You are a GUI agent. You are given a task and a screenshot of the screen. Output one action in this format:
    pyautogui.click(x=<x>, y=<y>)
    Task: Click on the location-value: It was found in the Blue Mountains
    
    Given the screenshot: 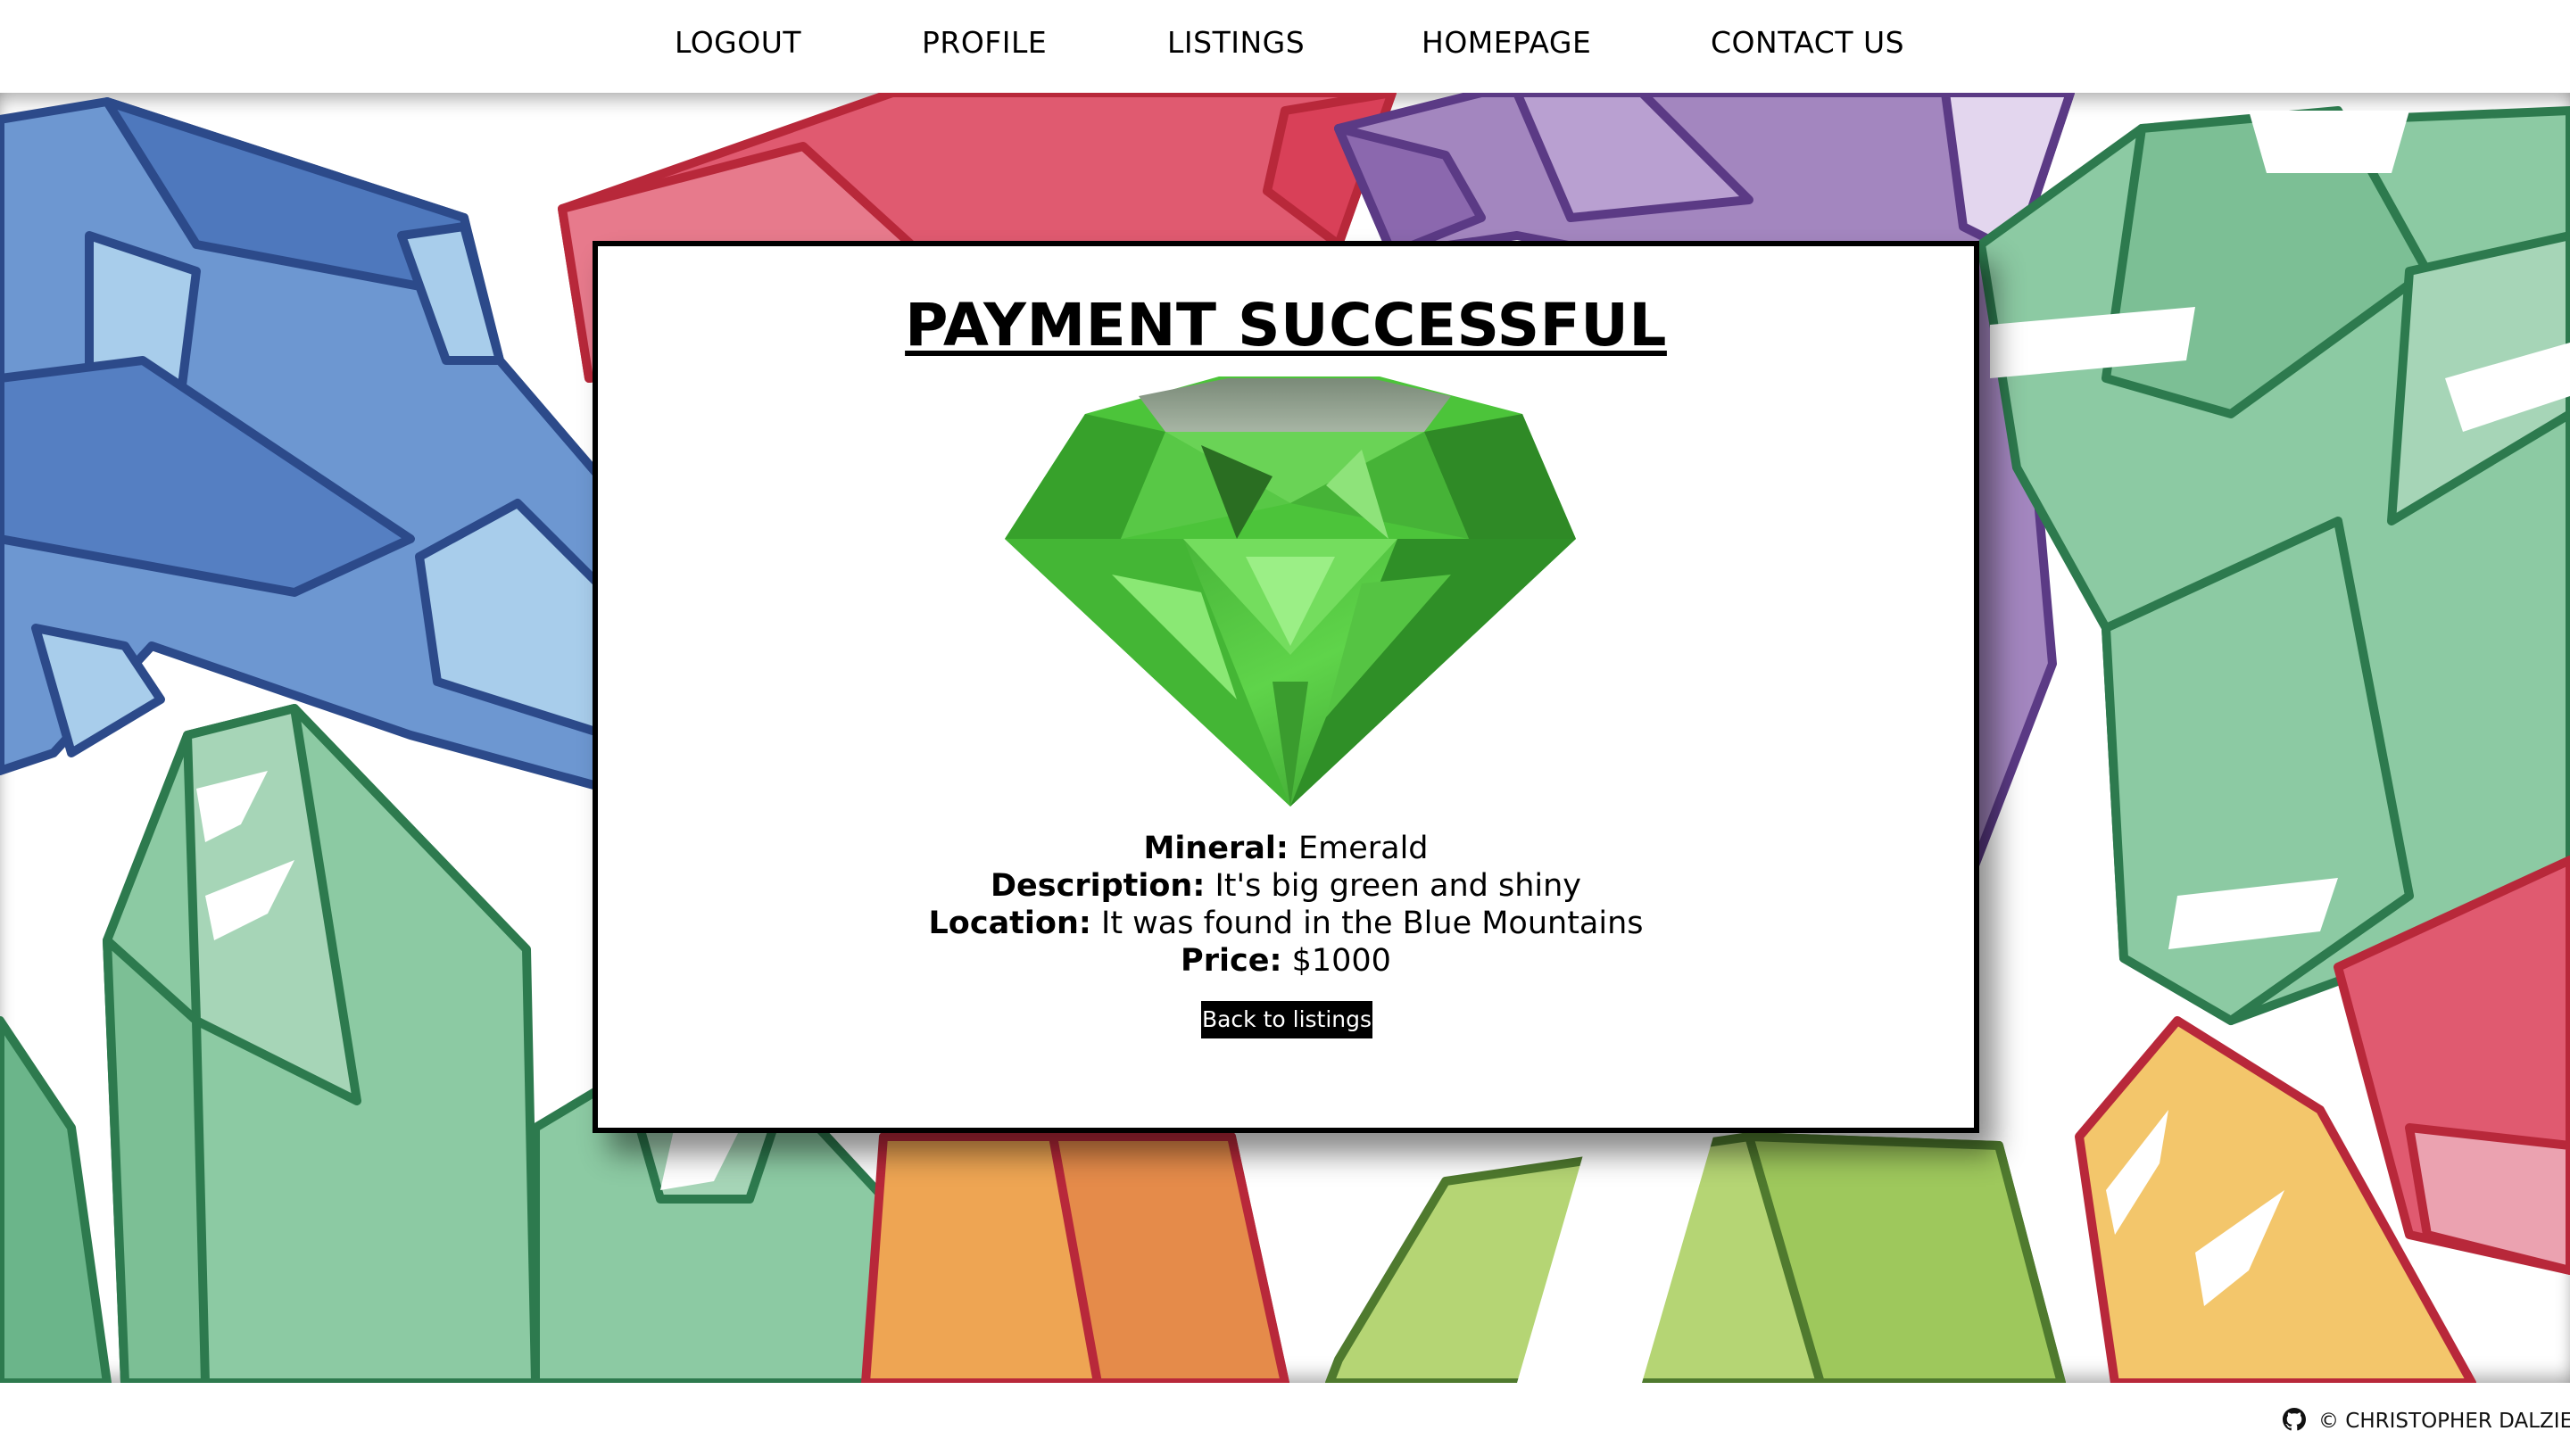 What is the action you would take?
    pyautogui.click(x=1373, y=923)
    